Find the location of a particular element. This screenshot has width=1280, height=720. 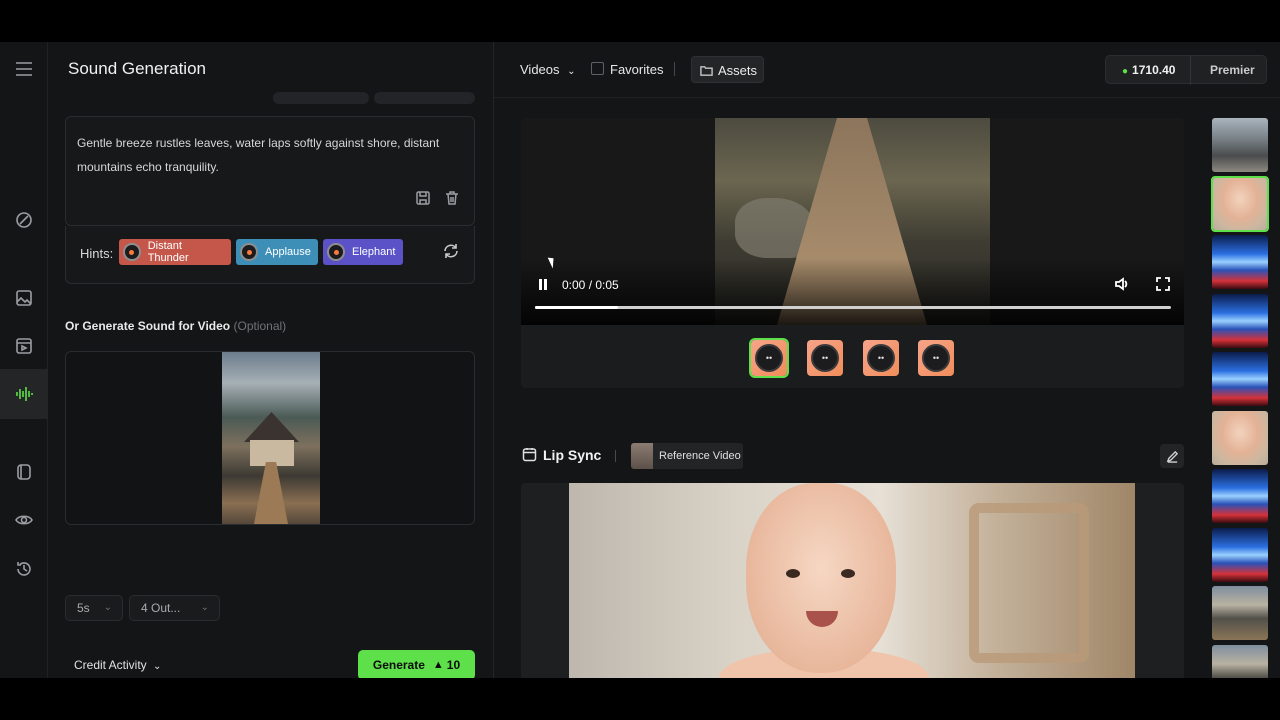

eye-icon is located at coordinates (24, 520).